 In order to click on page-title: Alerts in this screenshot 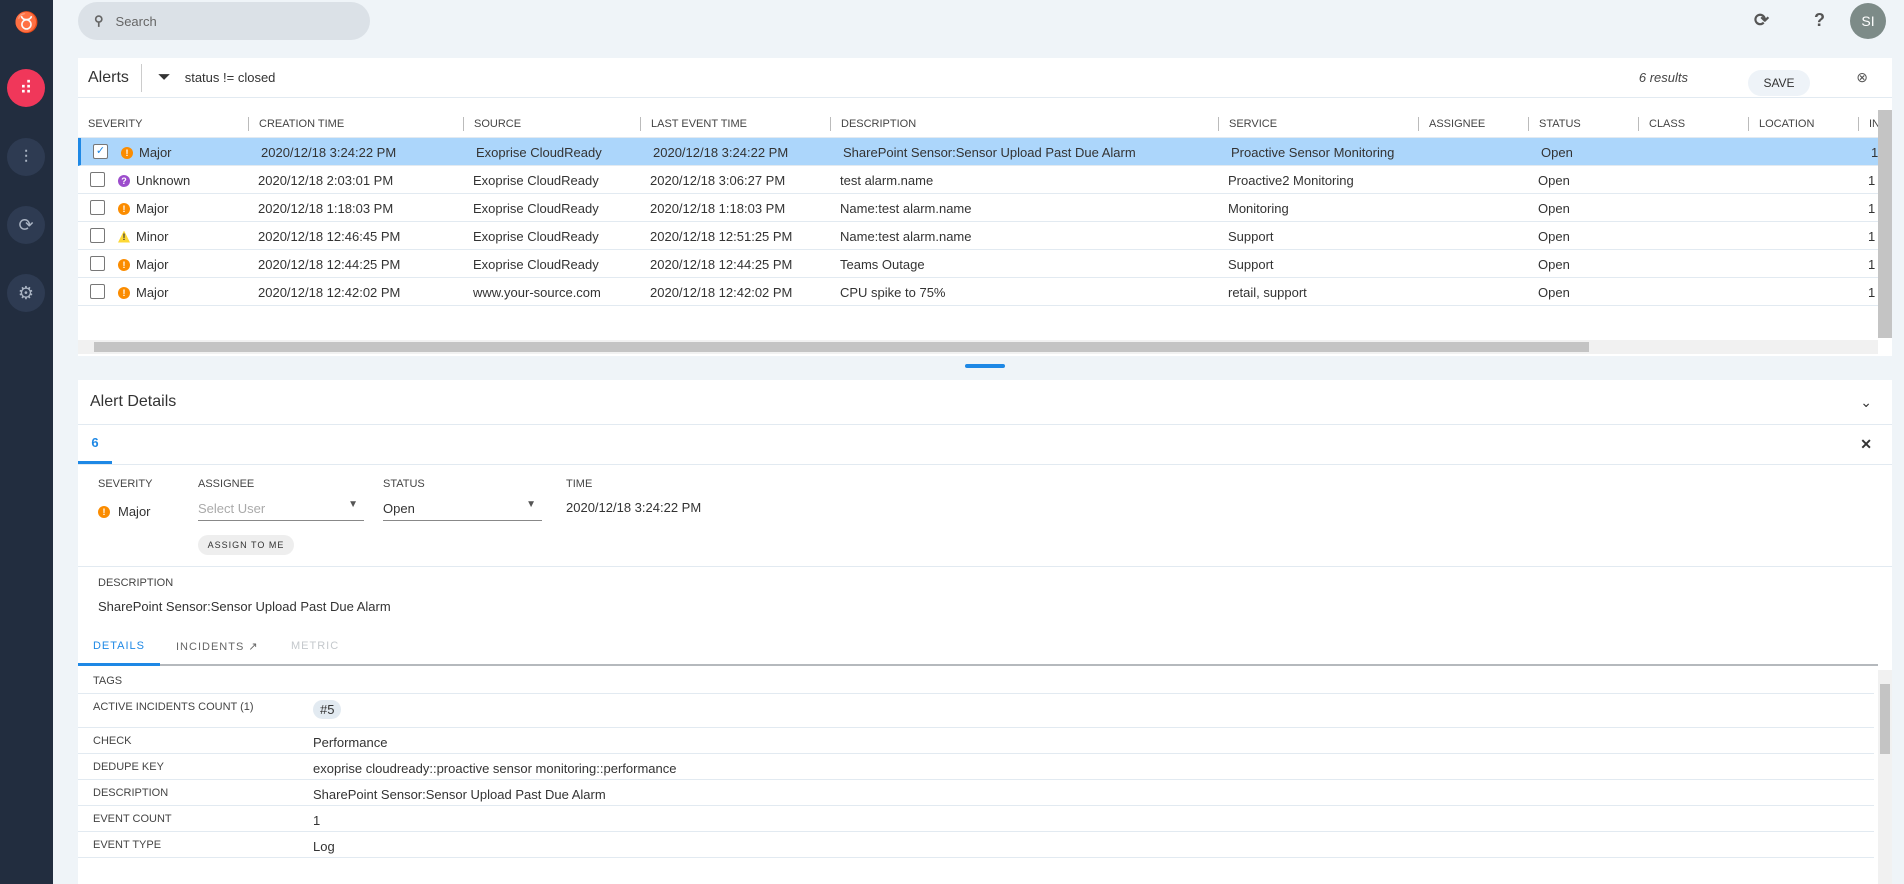, I will do `click(115, 77)`.